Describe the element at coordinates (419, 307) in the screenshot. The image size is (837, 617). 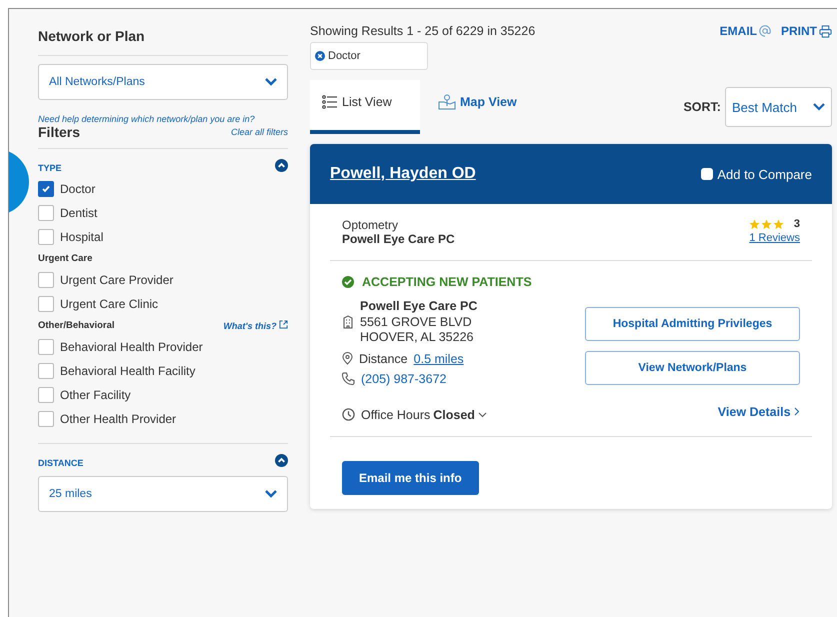
I see `address-name: Powell Eye Care PC` at that location.